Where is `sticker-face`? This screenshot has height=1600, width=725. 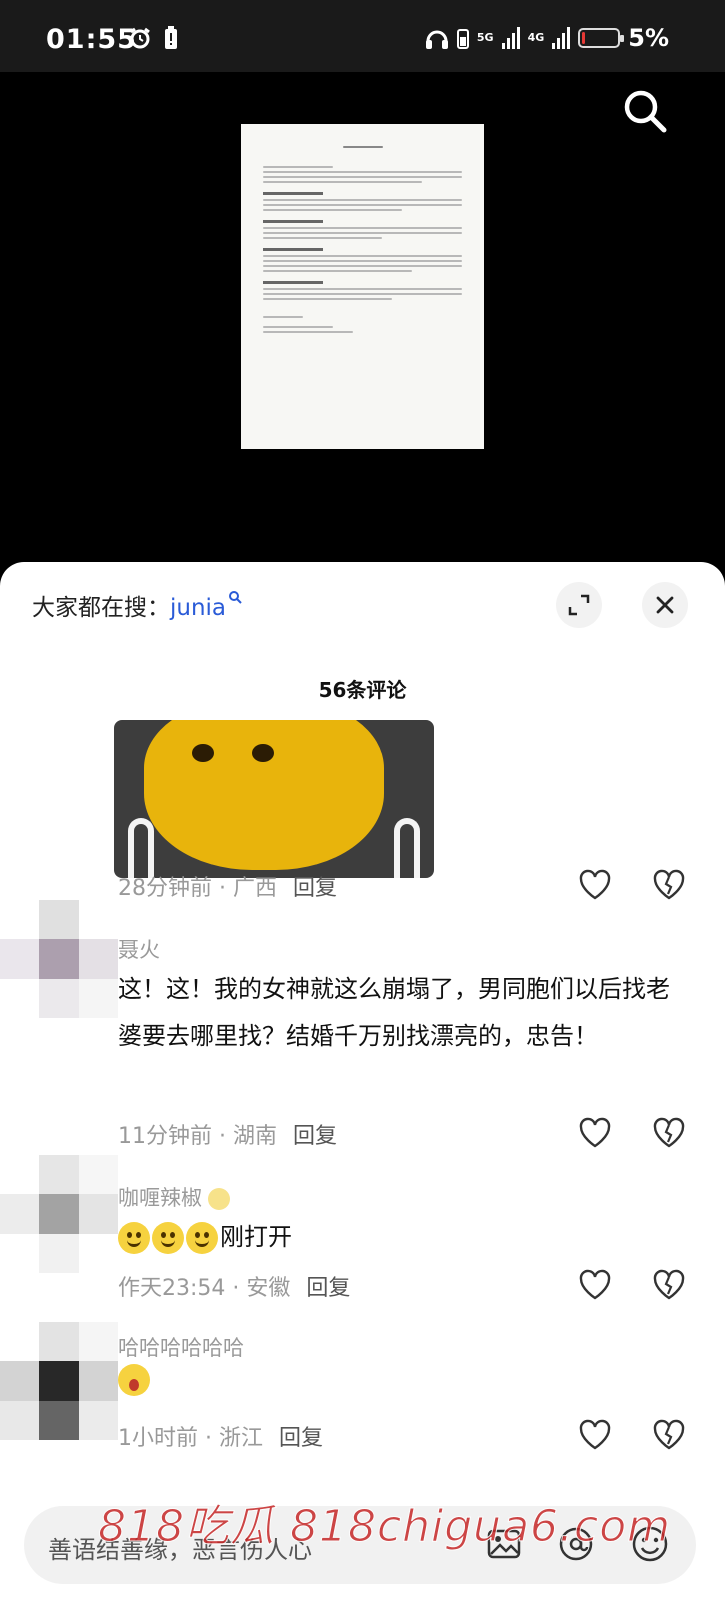 sticker-face is located at coordinates (264, 795).